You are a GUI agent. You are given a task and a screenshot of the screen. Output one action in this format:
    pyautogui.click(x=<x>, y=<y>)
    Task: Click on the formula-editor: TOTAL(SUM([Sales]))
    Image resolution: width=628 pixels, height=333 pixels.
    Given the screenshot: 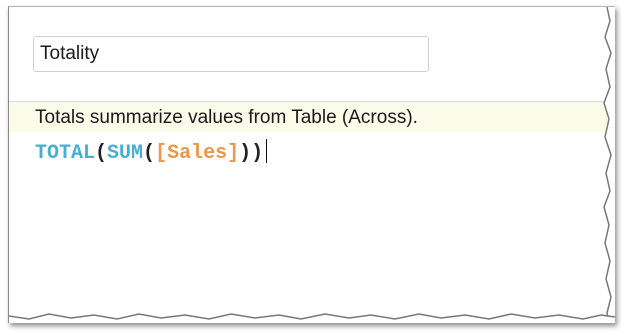 What is the action you would take?
    pyautogui.click(x=151, y=153)
    